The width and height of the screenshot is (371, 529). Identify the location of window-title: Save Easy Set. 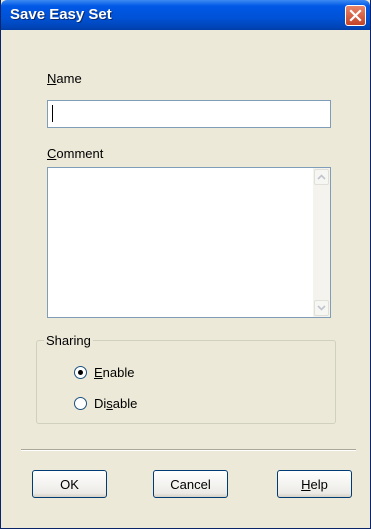
(61, 14).